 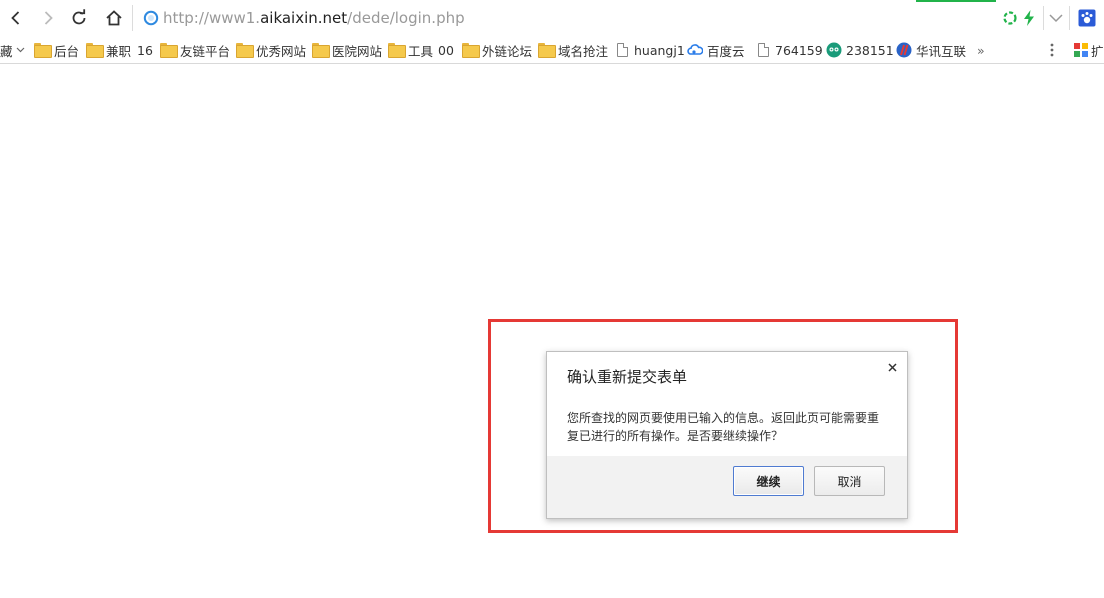 I want to click on compat-mode-icon, so click(x=1010, y=18).